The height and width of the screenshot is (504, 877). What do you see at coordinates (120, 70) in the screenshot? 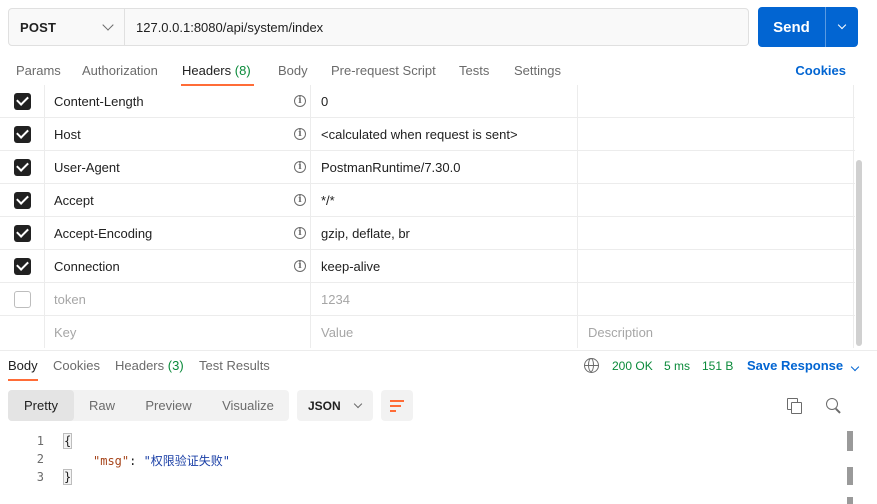
I see `tab-authorization: Authorization` at bounding box center [120, 70].